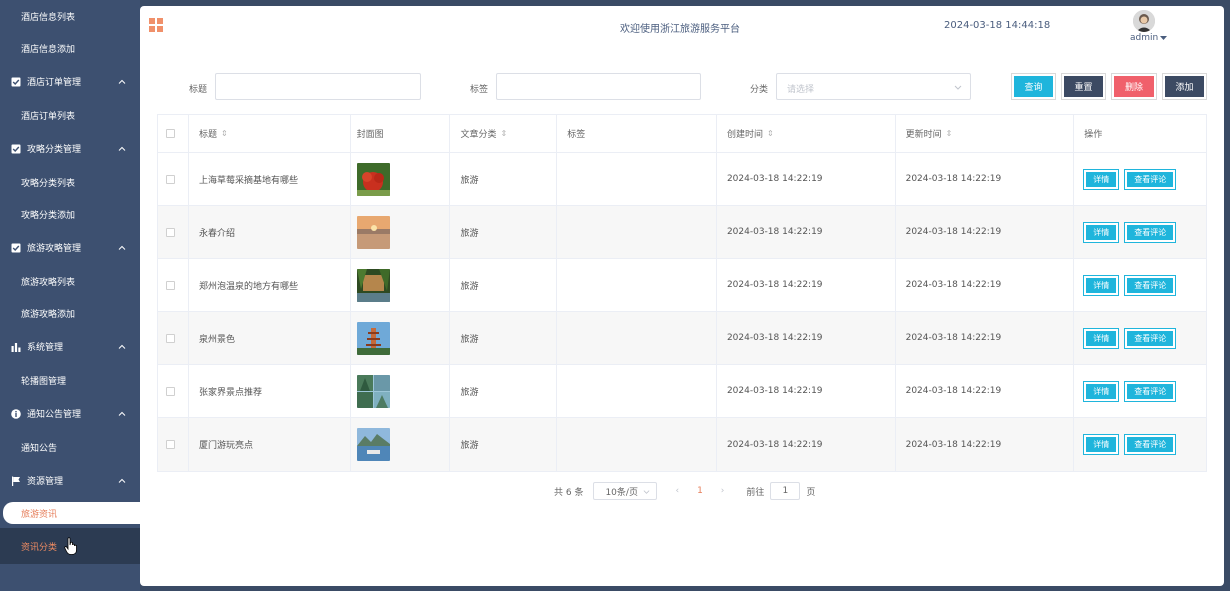 The image size is (1230, 591). I want to click on next-page-button: ›, so click(723, 491).